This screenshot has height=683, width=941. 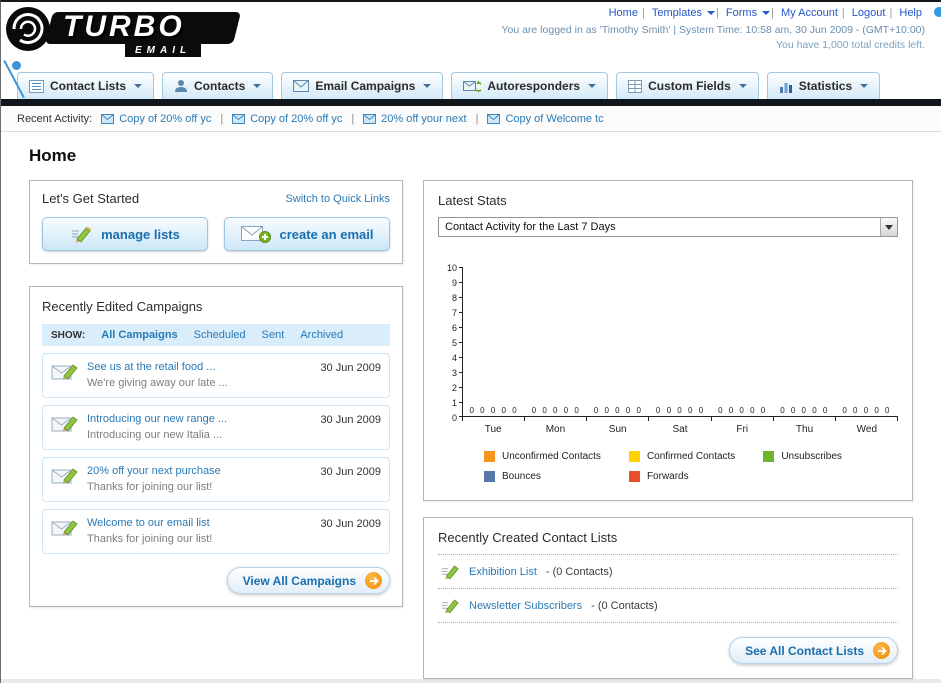 What do you see at coordinates (454, 373) in the screenshot?
I see `y-tick-label: 3` at bounding box center [454, 373].